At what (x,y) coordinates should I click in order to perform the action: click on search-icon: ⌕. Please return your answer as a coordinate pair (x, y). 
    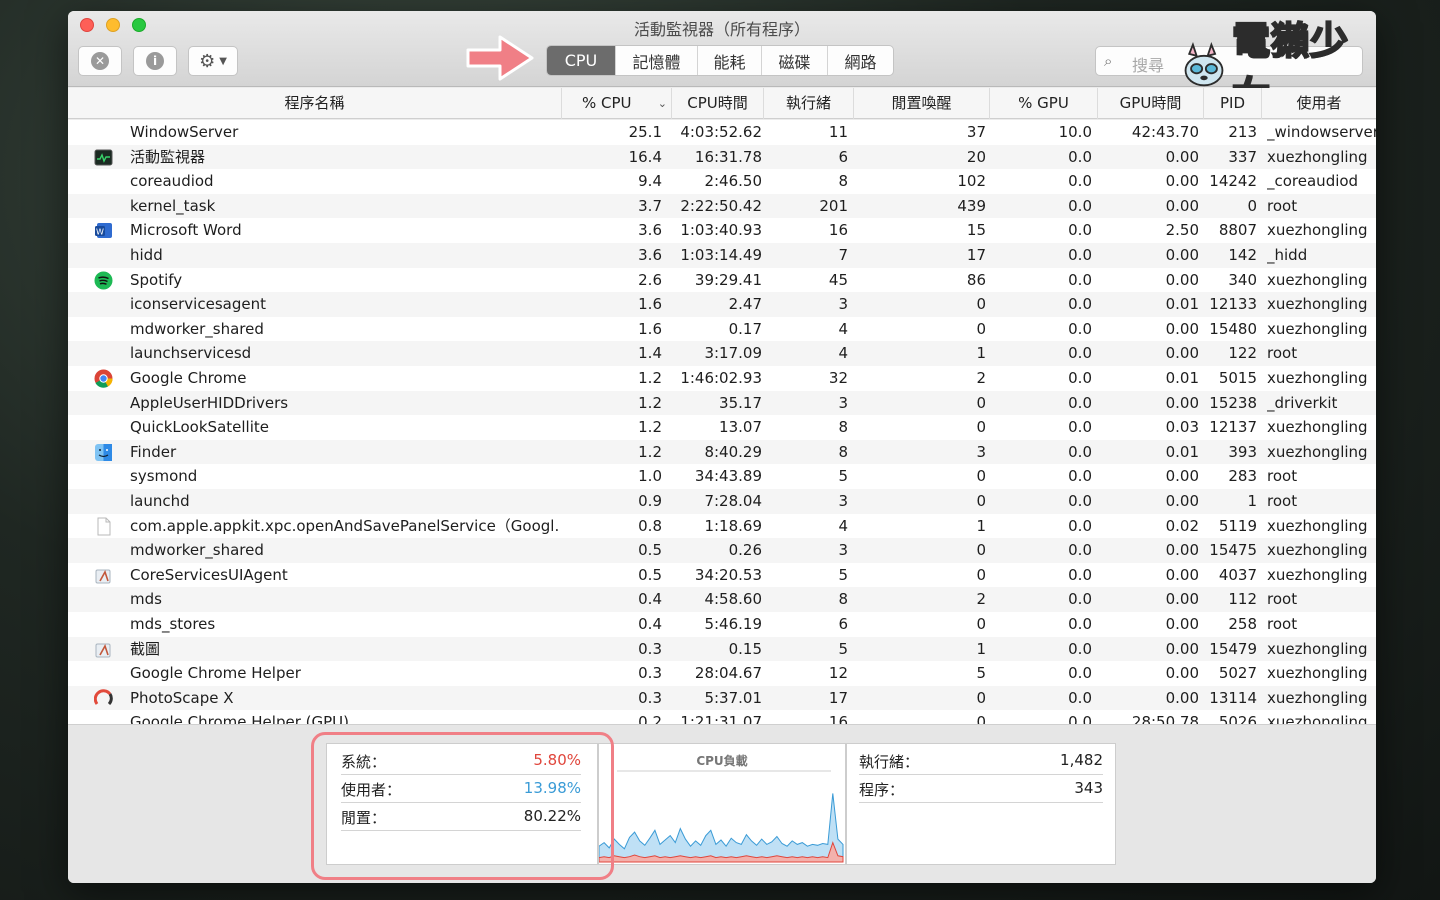
    Looking at the image, I should click on (1108, 61).